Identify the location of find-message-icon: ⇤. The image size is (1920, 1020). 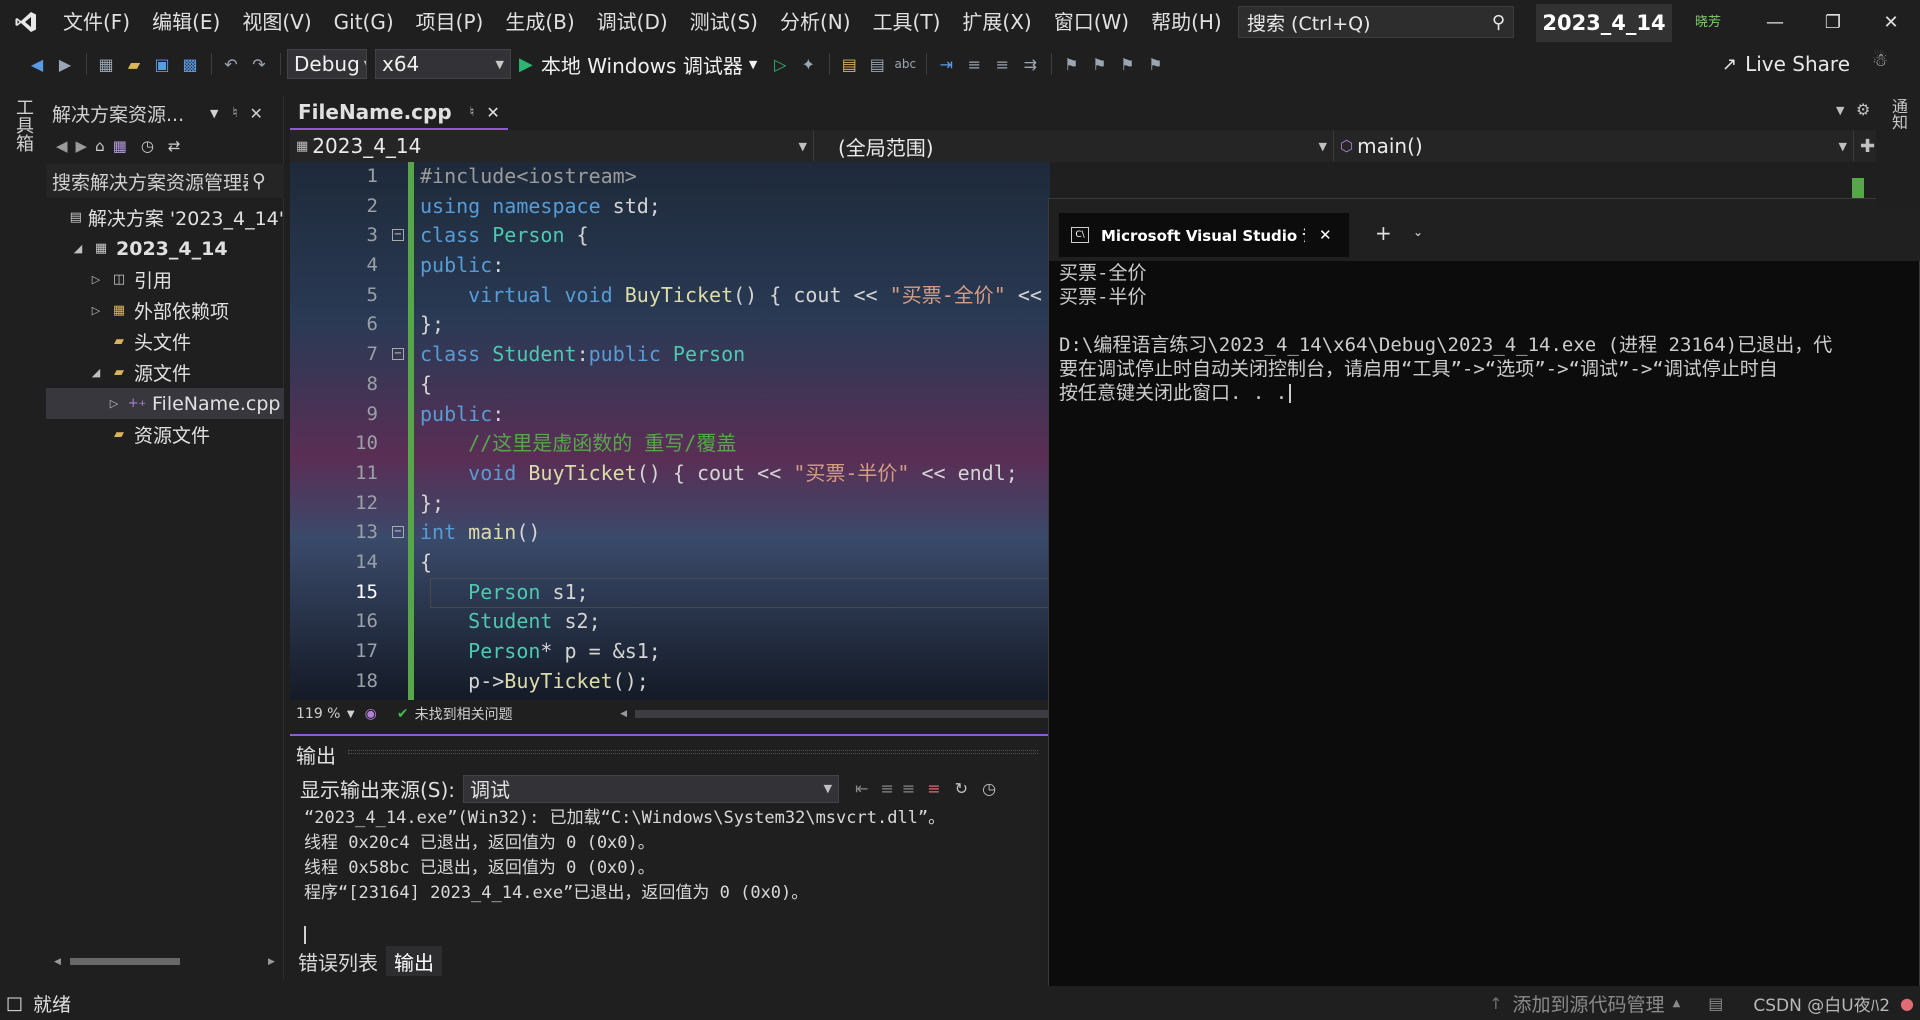
(861, 788).